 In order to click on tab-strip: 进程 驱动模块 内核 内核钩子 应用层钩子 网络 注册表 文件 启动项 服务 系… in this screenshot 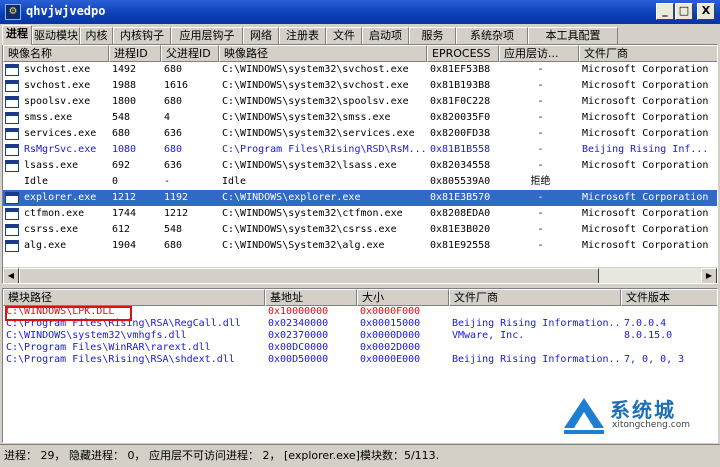, I will do `click(360, 35)`.